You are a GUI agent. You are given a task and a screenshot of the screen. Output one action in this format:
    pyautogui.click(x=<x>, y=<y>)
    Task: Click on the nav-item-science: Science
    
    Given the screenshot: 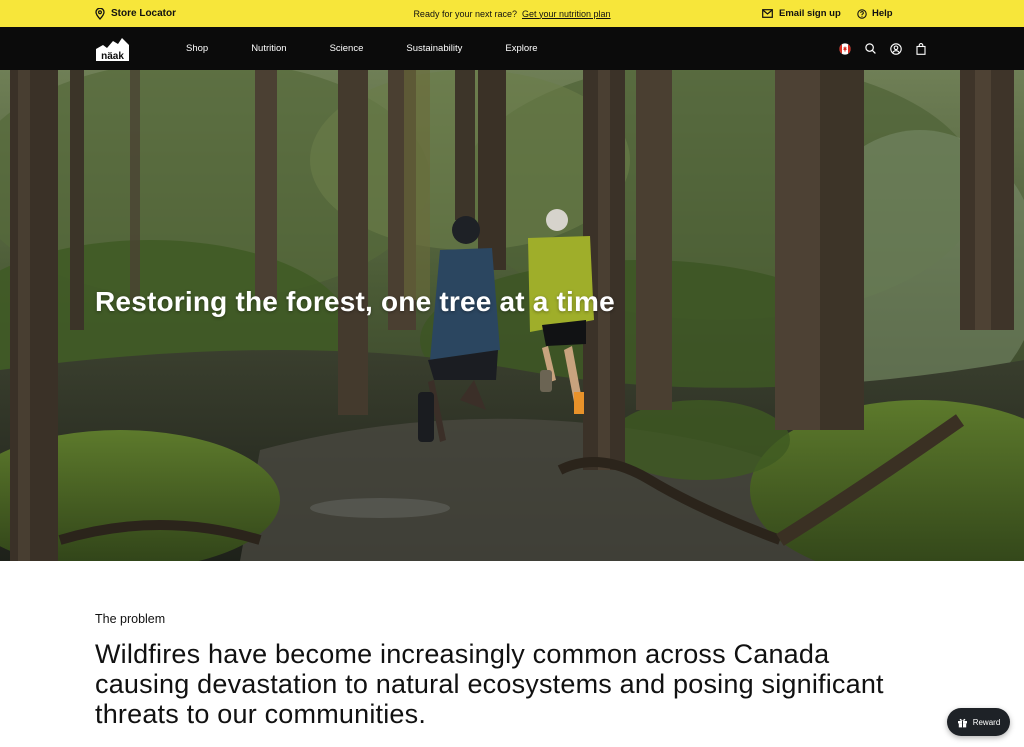 What is the action you would take?
    pyautogui.click(x=347, y=48)
    